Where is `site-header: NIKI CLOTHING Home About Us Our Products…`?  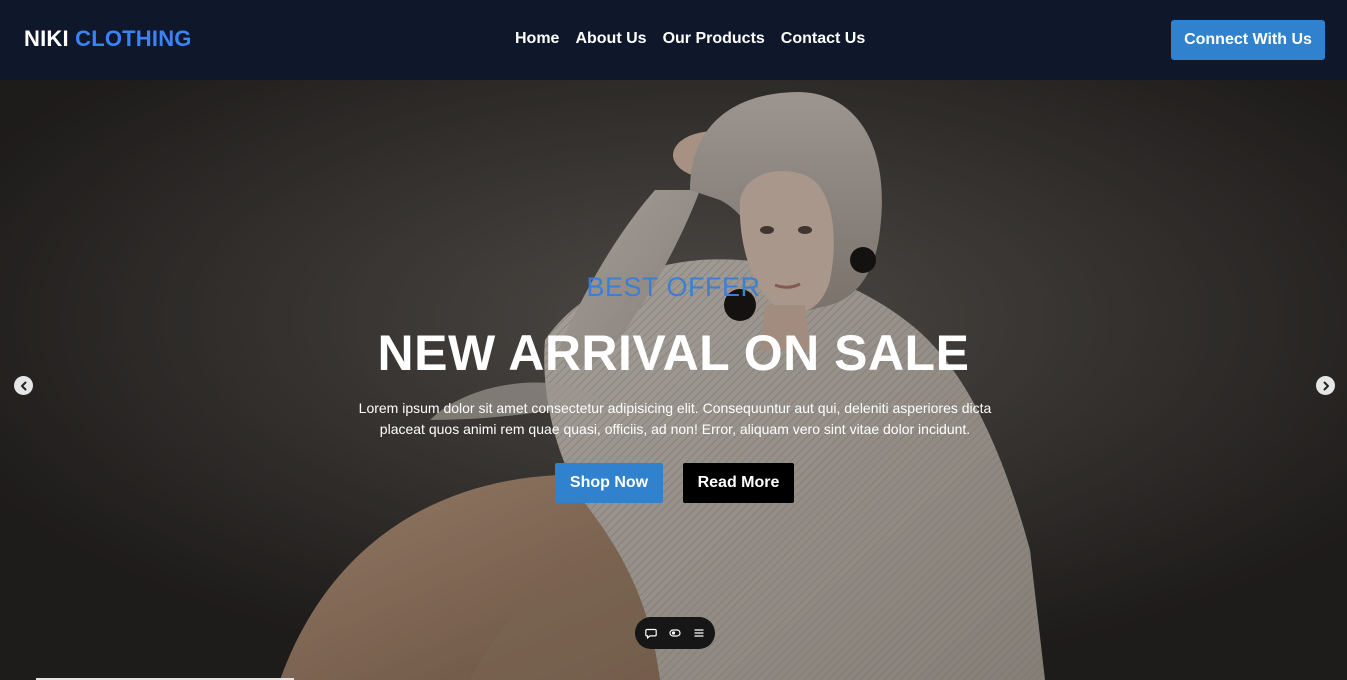 site-header: NIKI CLOTHING Home About Us Our Products… is located at coordinates (673, 40).